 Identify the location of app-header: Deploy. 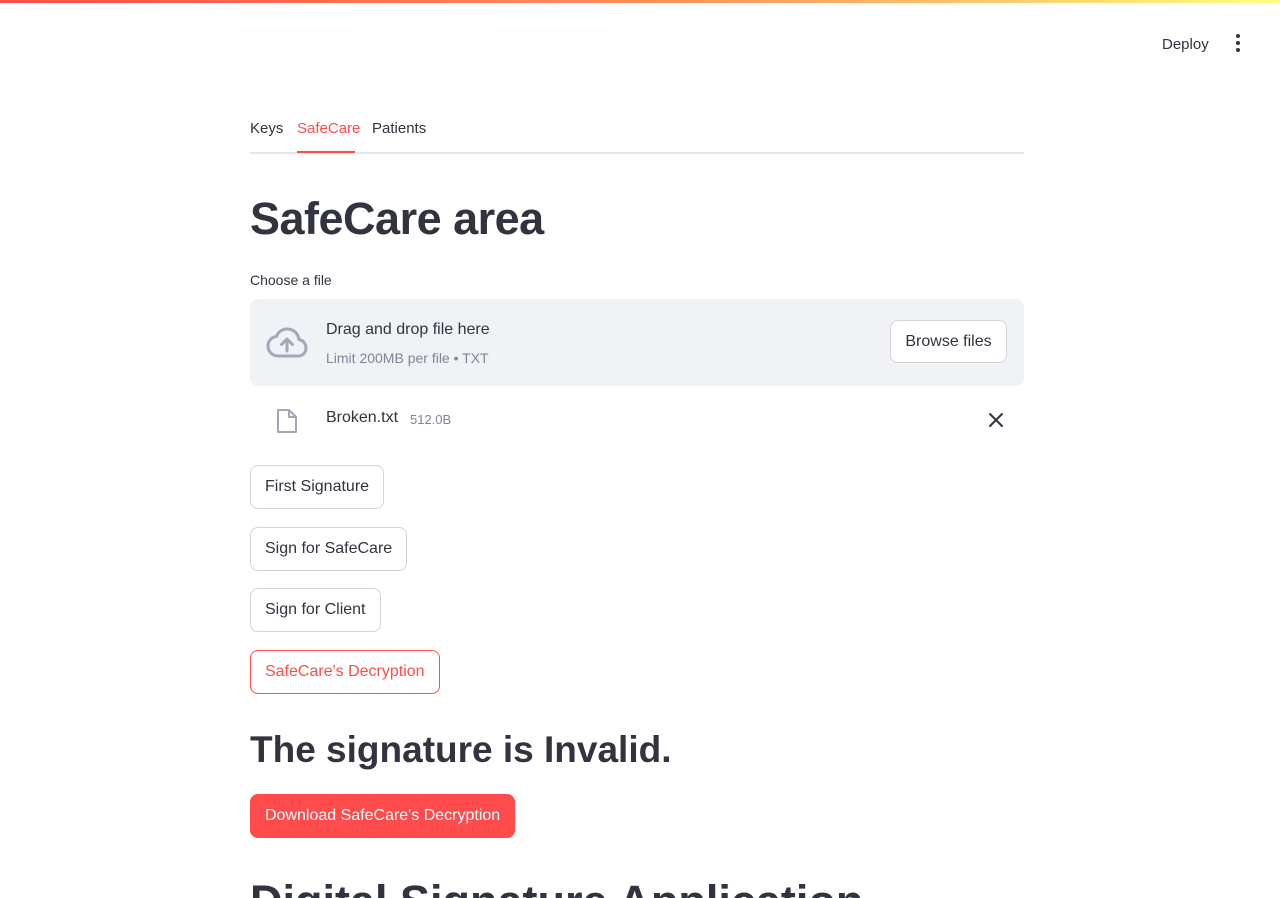
(640, 33).